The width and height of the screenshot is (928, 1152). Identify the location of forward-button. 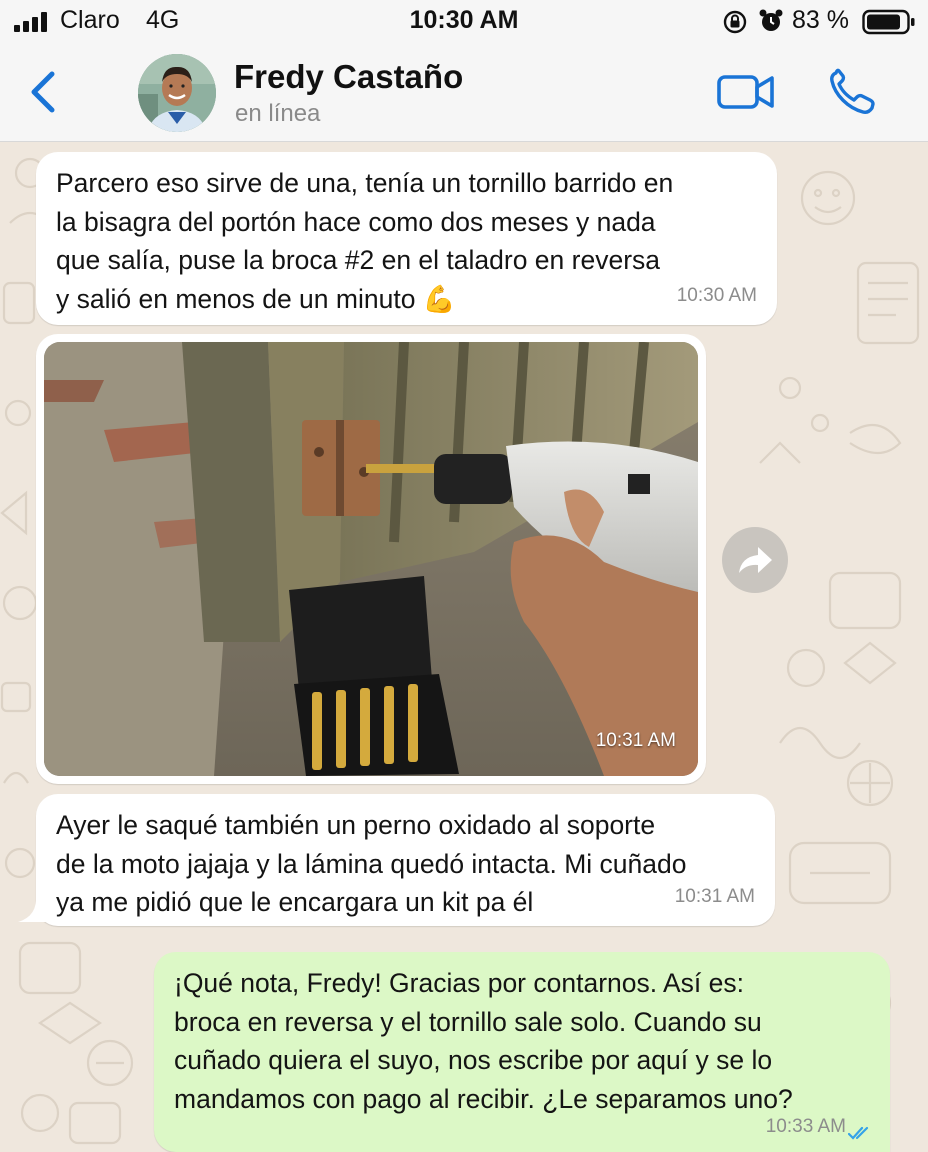
(755, 560).